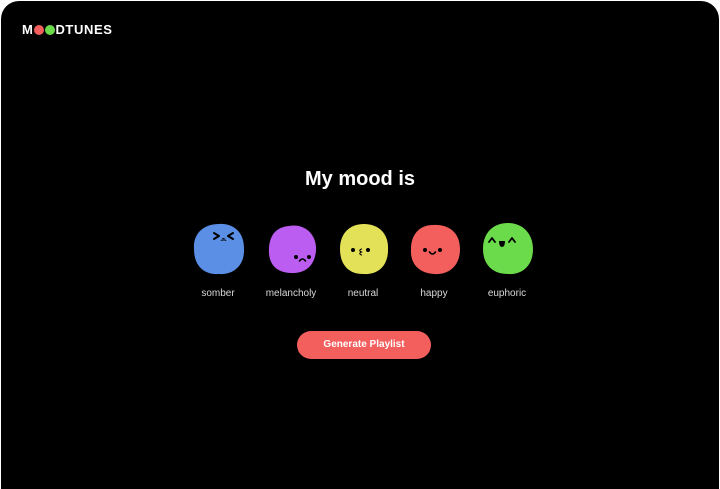  I want to click on melancholy-face-icon, so click(292, 249).